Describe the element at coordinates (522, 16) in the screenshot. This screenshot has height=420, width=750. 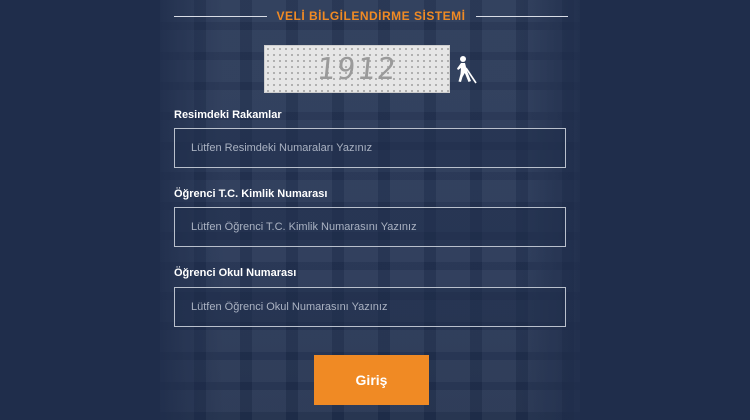
I see `title-divider-right` at that location.